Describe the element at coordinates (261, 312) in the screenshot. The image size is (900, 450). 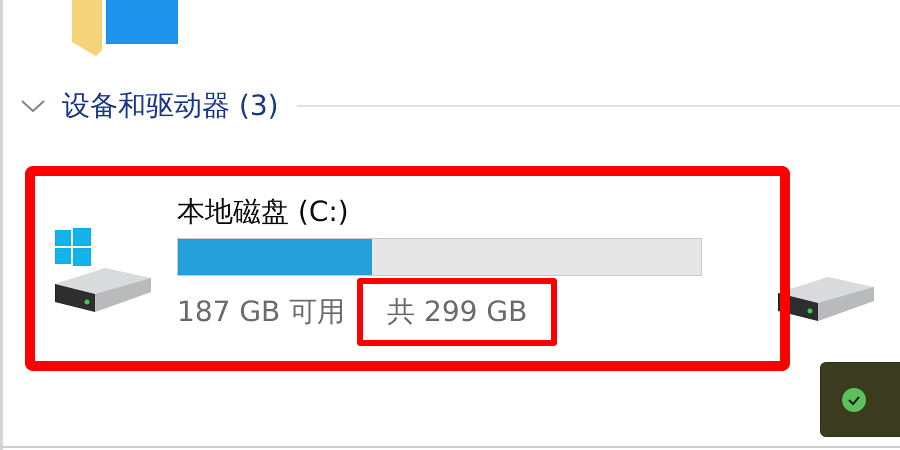
I see `free-space: 187 GB 可用` at that location.